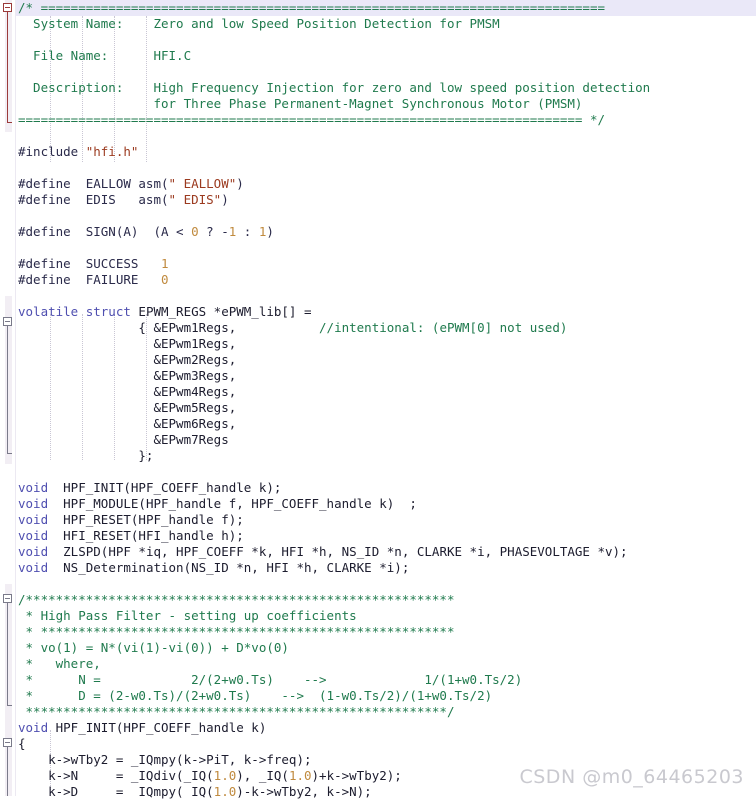 The width and height of the screenshot is (756, 800). What do you see at coordinates (225, 311) in the screenshot?
I see `code-token-pl: EPWM_REGS *ePWM_lib[] =` at bounding box center [225, 311].